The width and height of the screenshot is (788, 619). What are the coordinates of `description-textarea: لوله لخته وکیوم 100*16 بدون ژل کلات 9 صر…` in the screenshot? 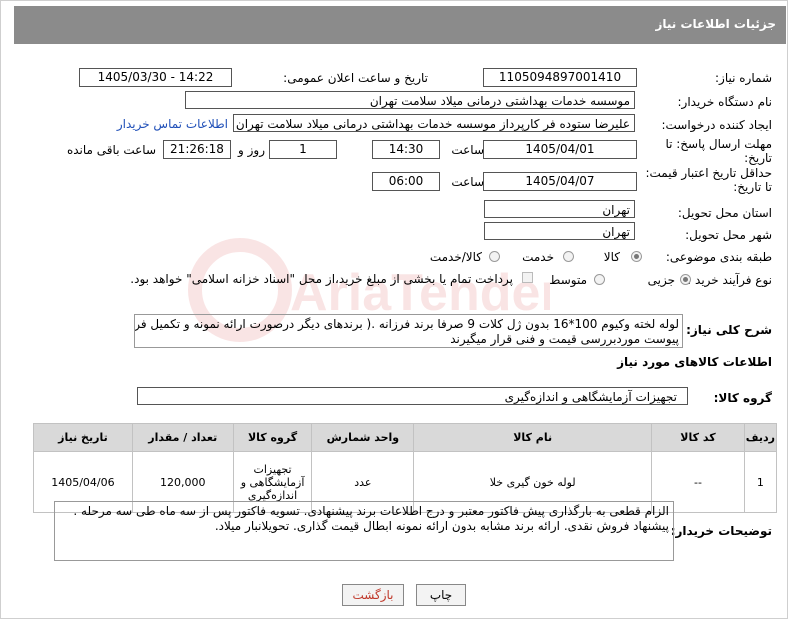 It's located at (408, 331).